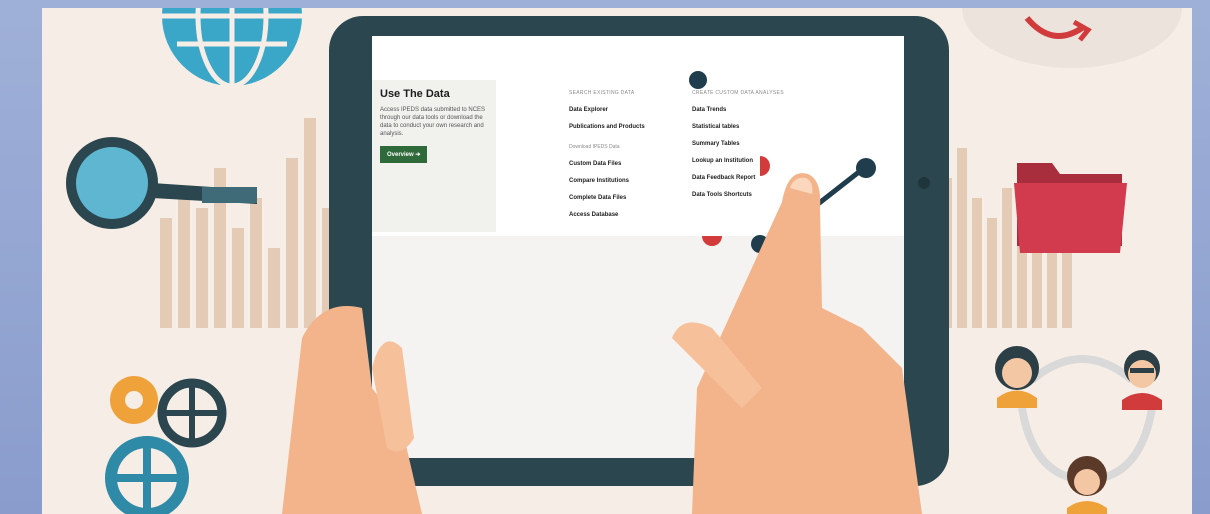 This screenshot has width=1210, height=514. Describe the element at coordinates (738, 110) in the screenshot. I see `menu-link-data-trends: Data Trends` at that location.